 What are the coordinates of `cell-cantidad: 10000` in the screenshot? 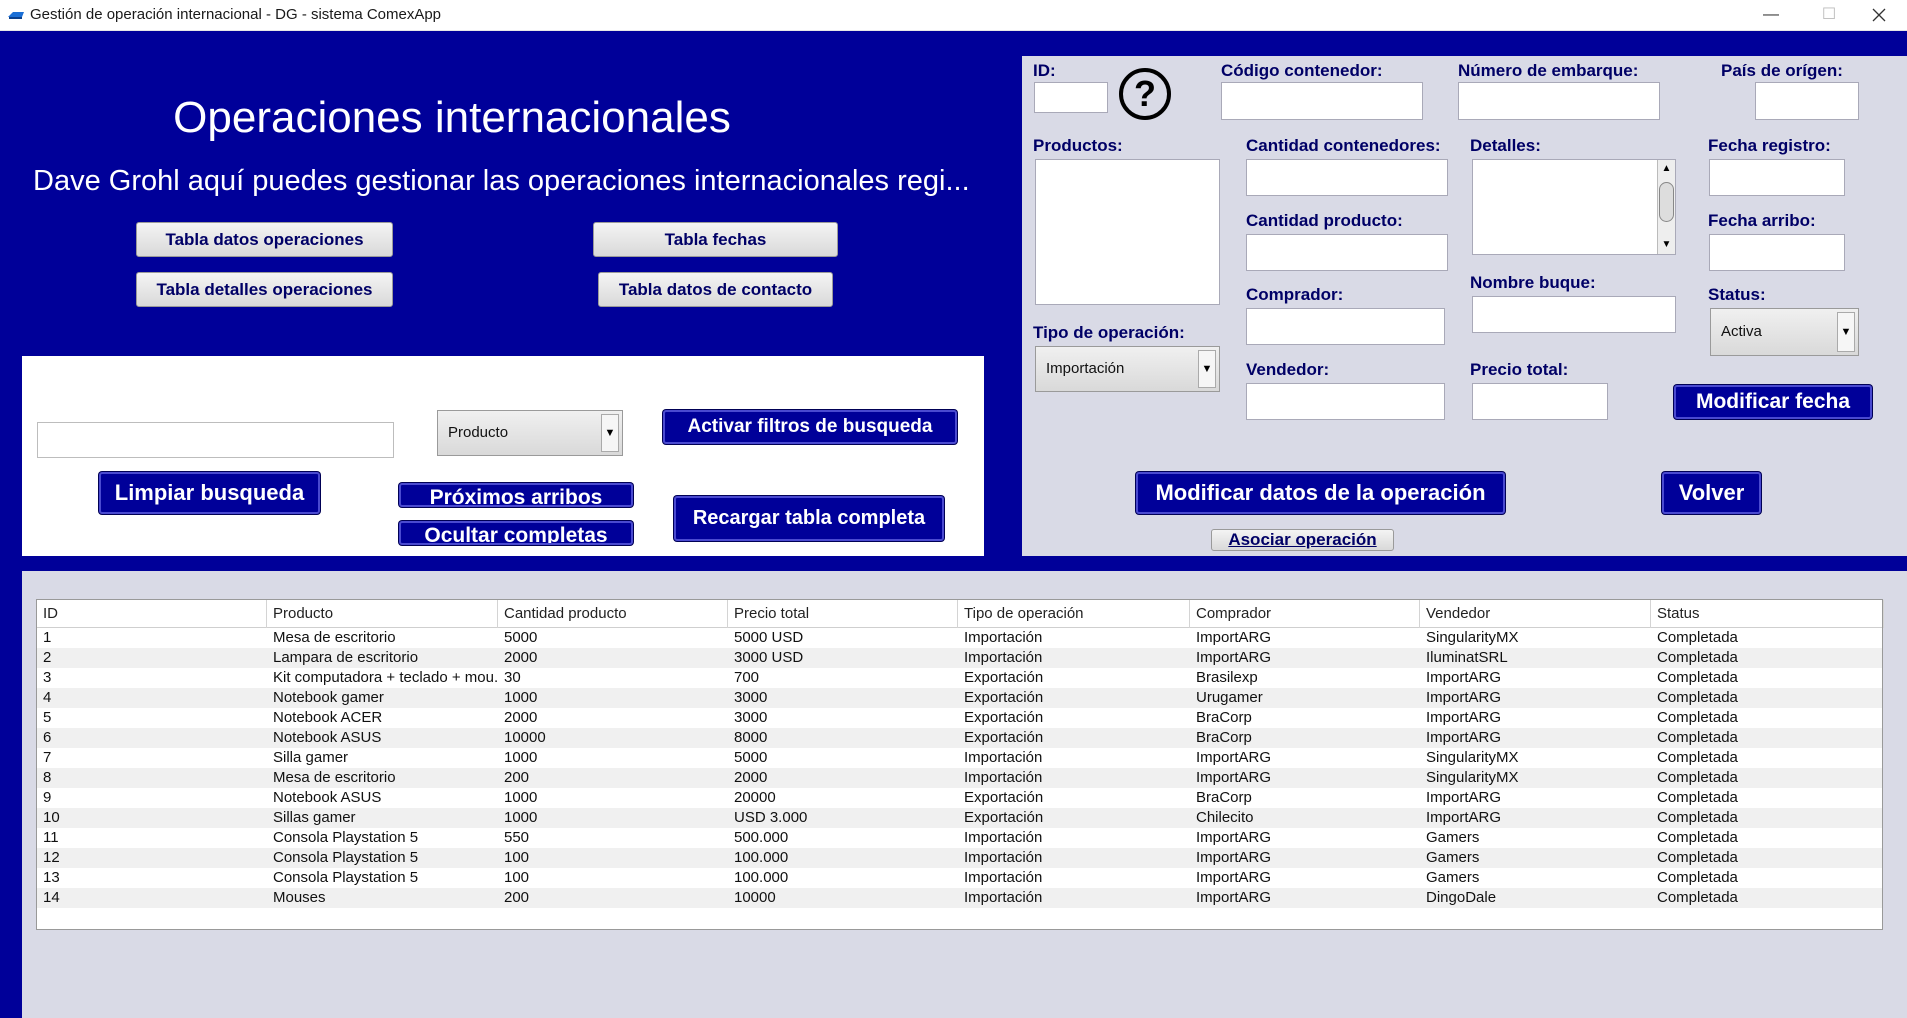 It's located at (525, 737).